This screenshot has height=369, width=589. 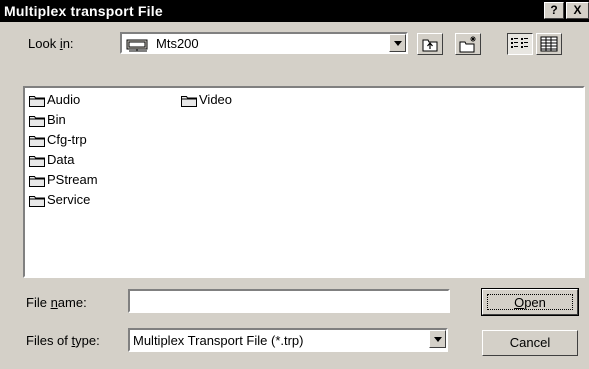 I want to click on up-one-level-button, so click(x=430, y=44).